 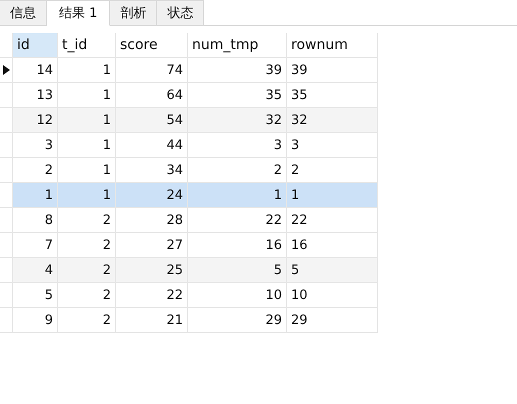 I want to click on table-cell: 8, so click(x=35, y=220).